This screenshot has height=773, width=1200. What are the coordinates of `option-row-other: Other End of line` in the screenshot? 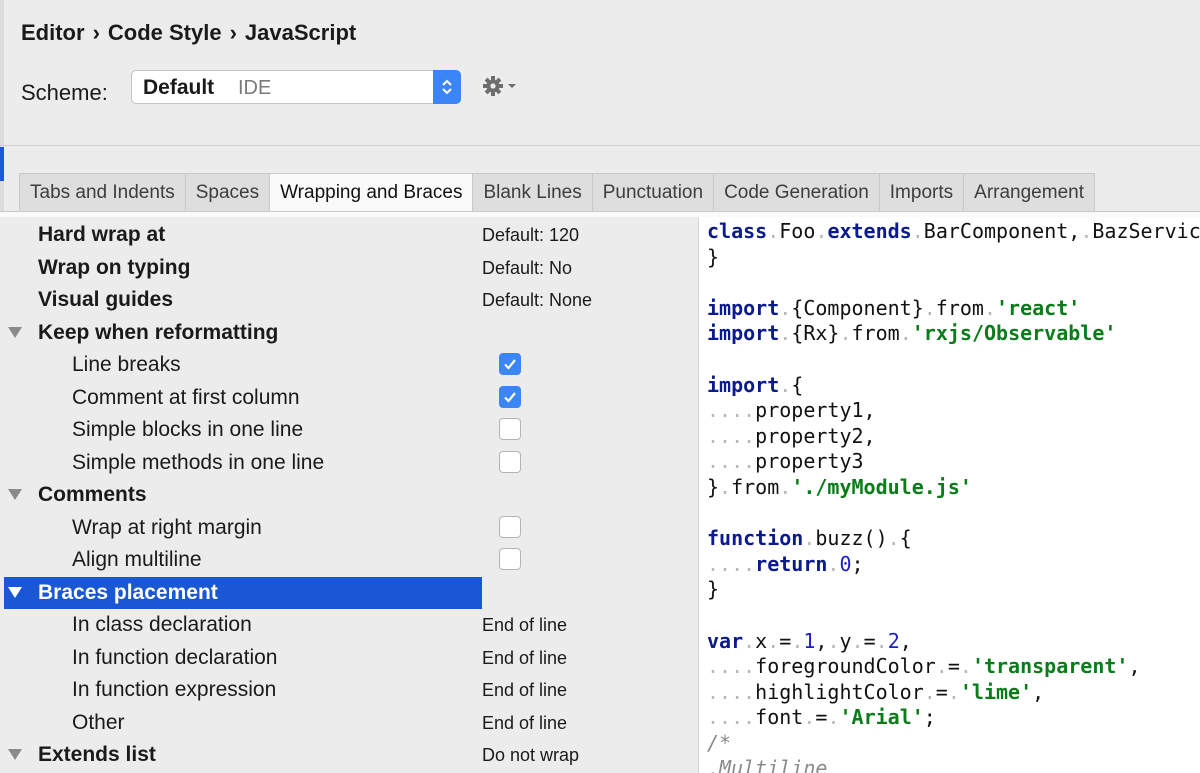 It's located at (349, 723).